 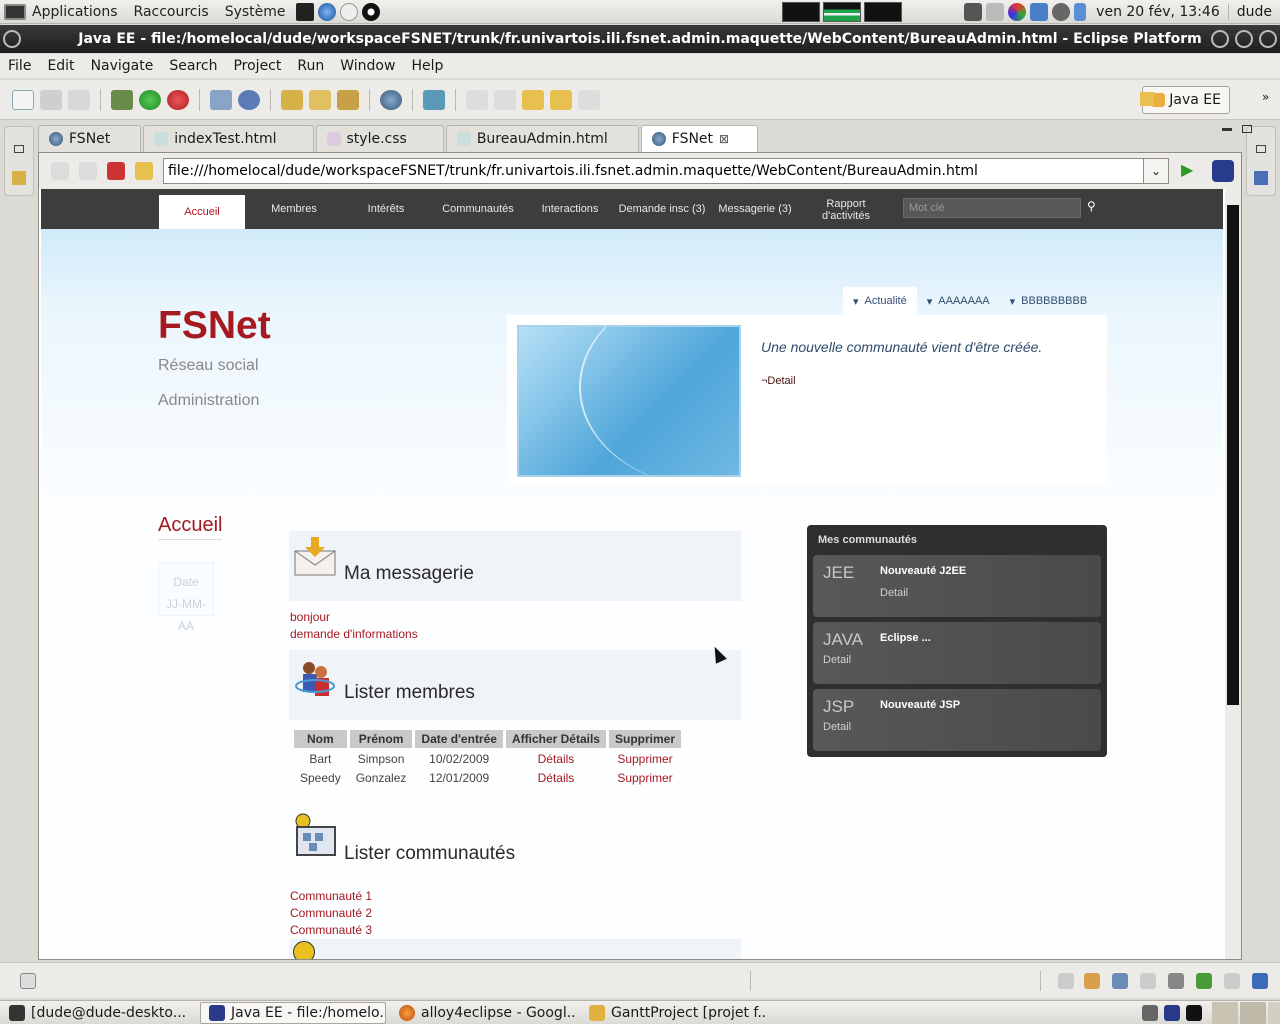 What do you see at coordinates (434, 99) in the screenshot?
I see `sync-icon` at bounding box center [434, 99].